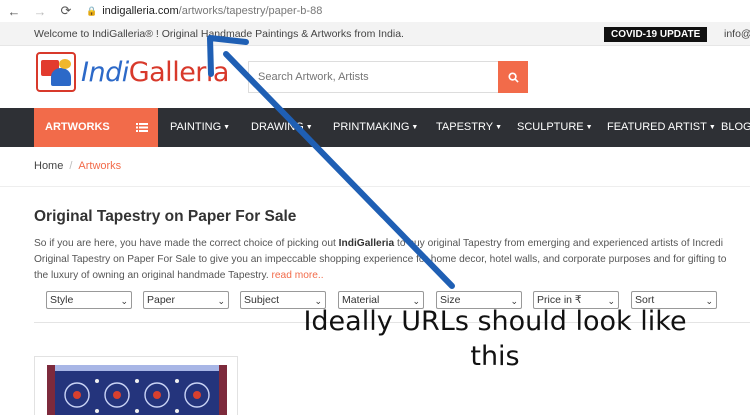  What do you see at coordinates (469, 127) in the screenshot?
I see `nav-item-tapestry: TAPESTRY ▼` at bounding box center [469, 127].